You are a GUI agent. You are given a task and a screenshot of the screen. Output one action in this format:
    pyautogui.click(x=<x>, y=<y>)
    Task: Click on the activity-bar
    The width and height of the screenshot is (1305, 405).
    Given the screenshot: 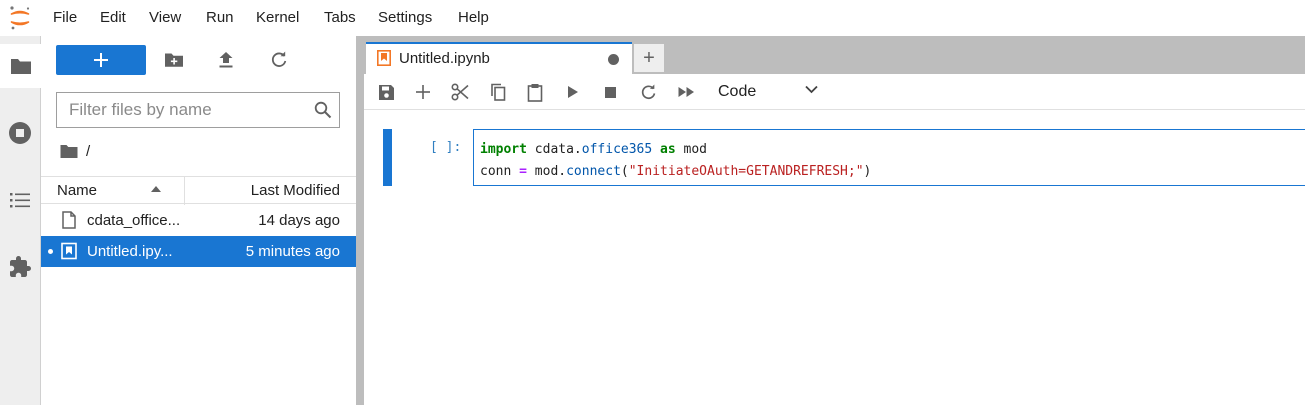 What is the action you would take?
    pyautogui.click(x=20, y=220)
    